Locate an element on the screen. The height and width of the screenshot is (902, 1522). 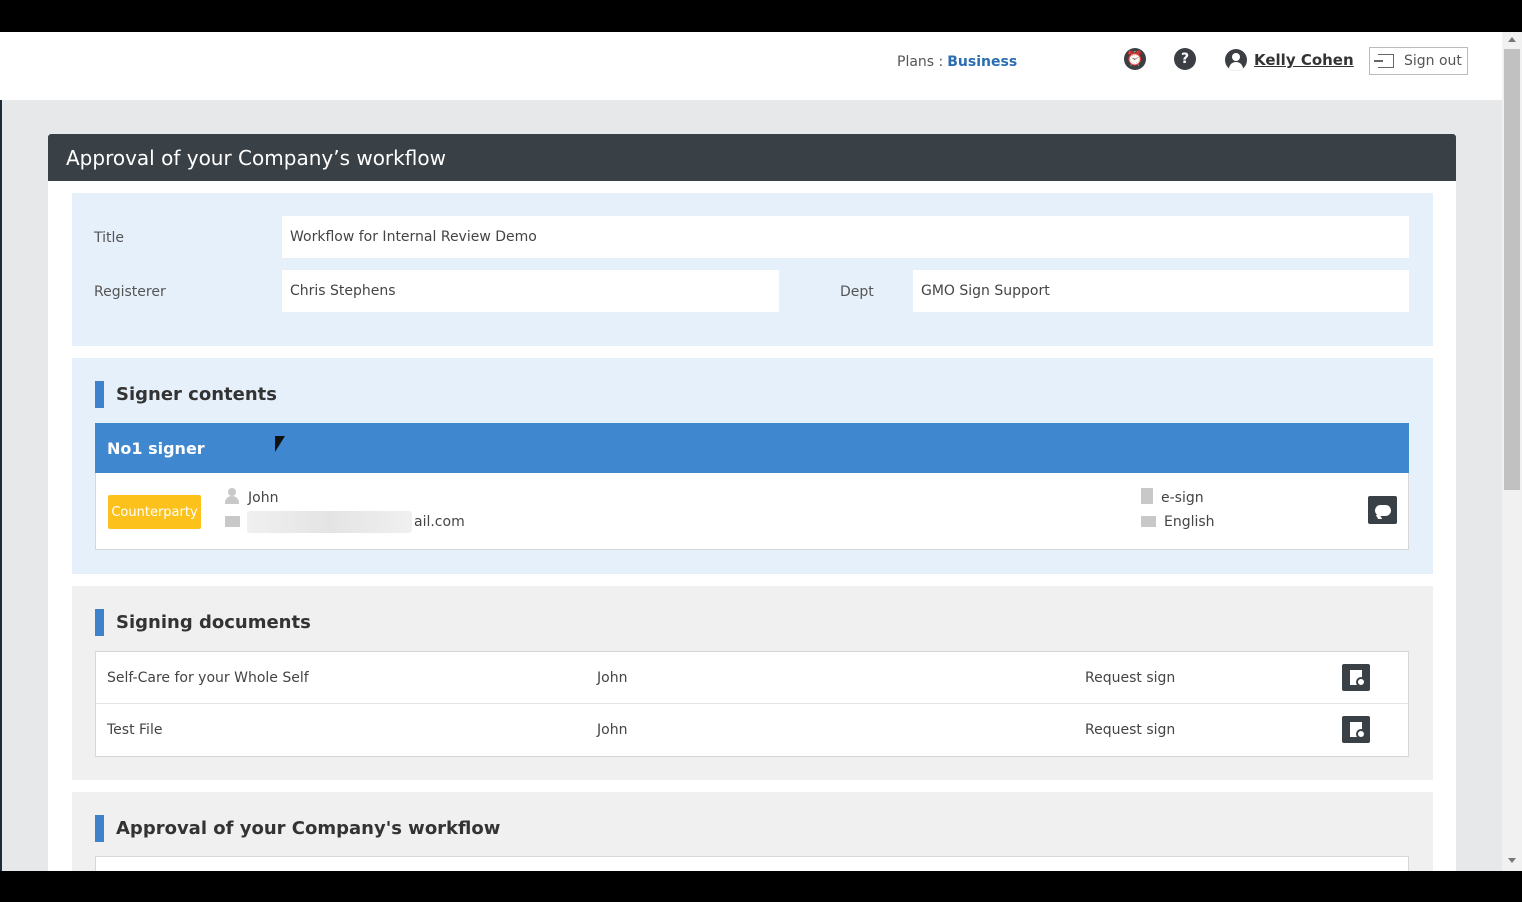
mouse-cursor-icon is located at coordinates (280, 444).